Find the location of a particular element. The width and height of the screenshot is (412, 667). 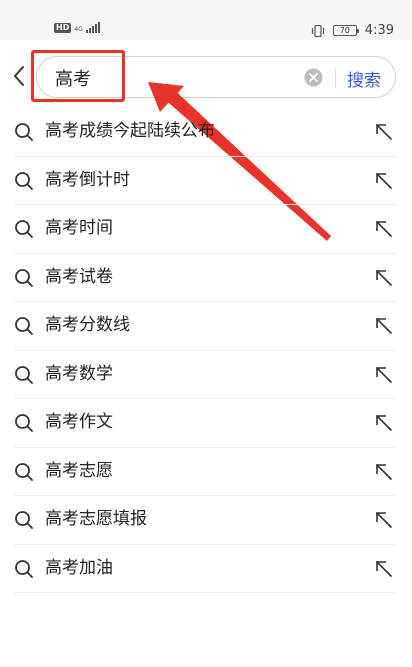

search-input is located at coordinates (175, 78).